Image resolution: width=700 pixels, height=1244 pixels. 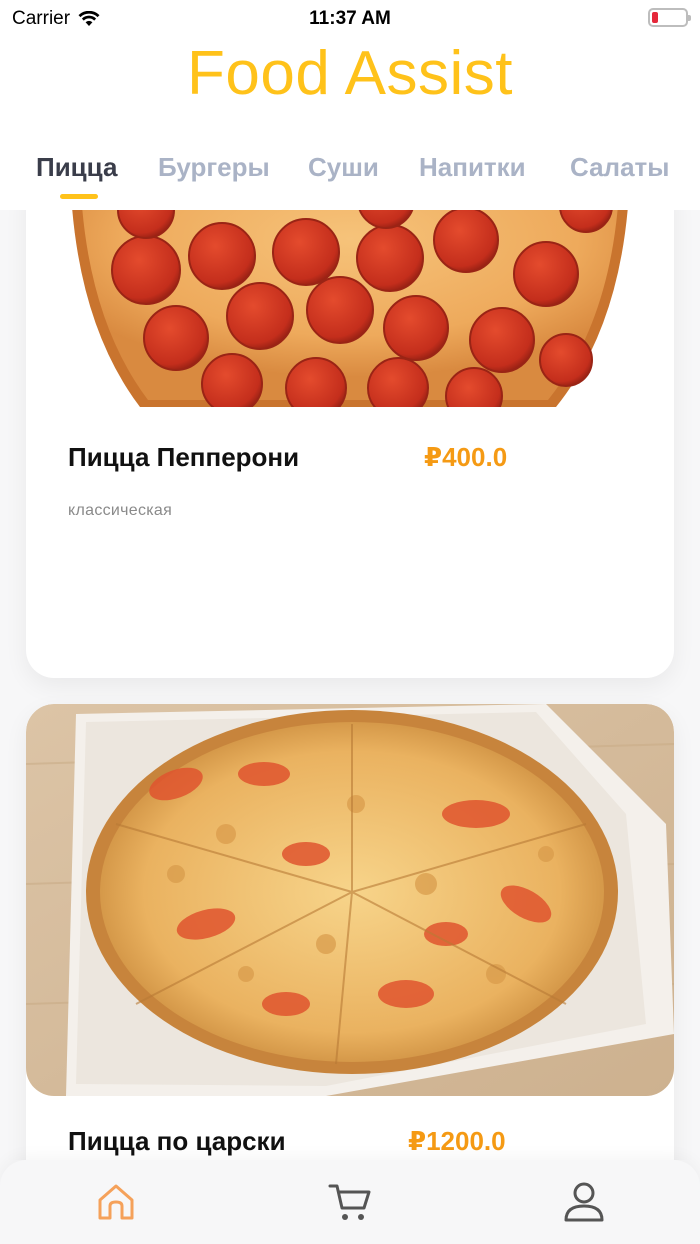 I want to click on product-description: классическая, so click(x=120, y=510).